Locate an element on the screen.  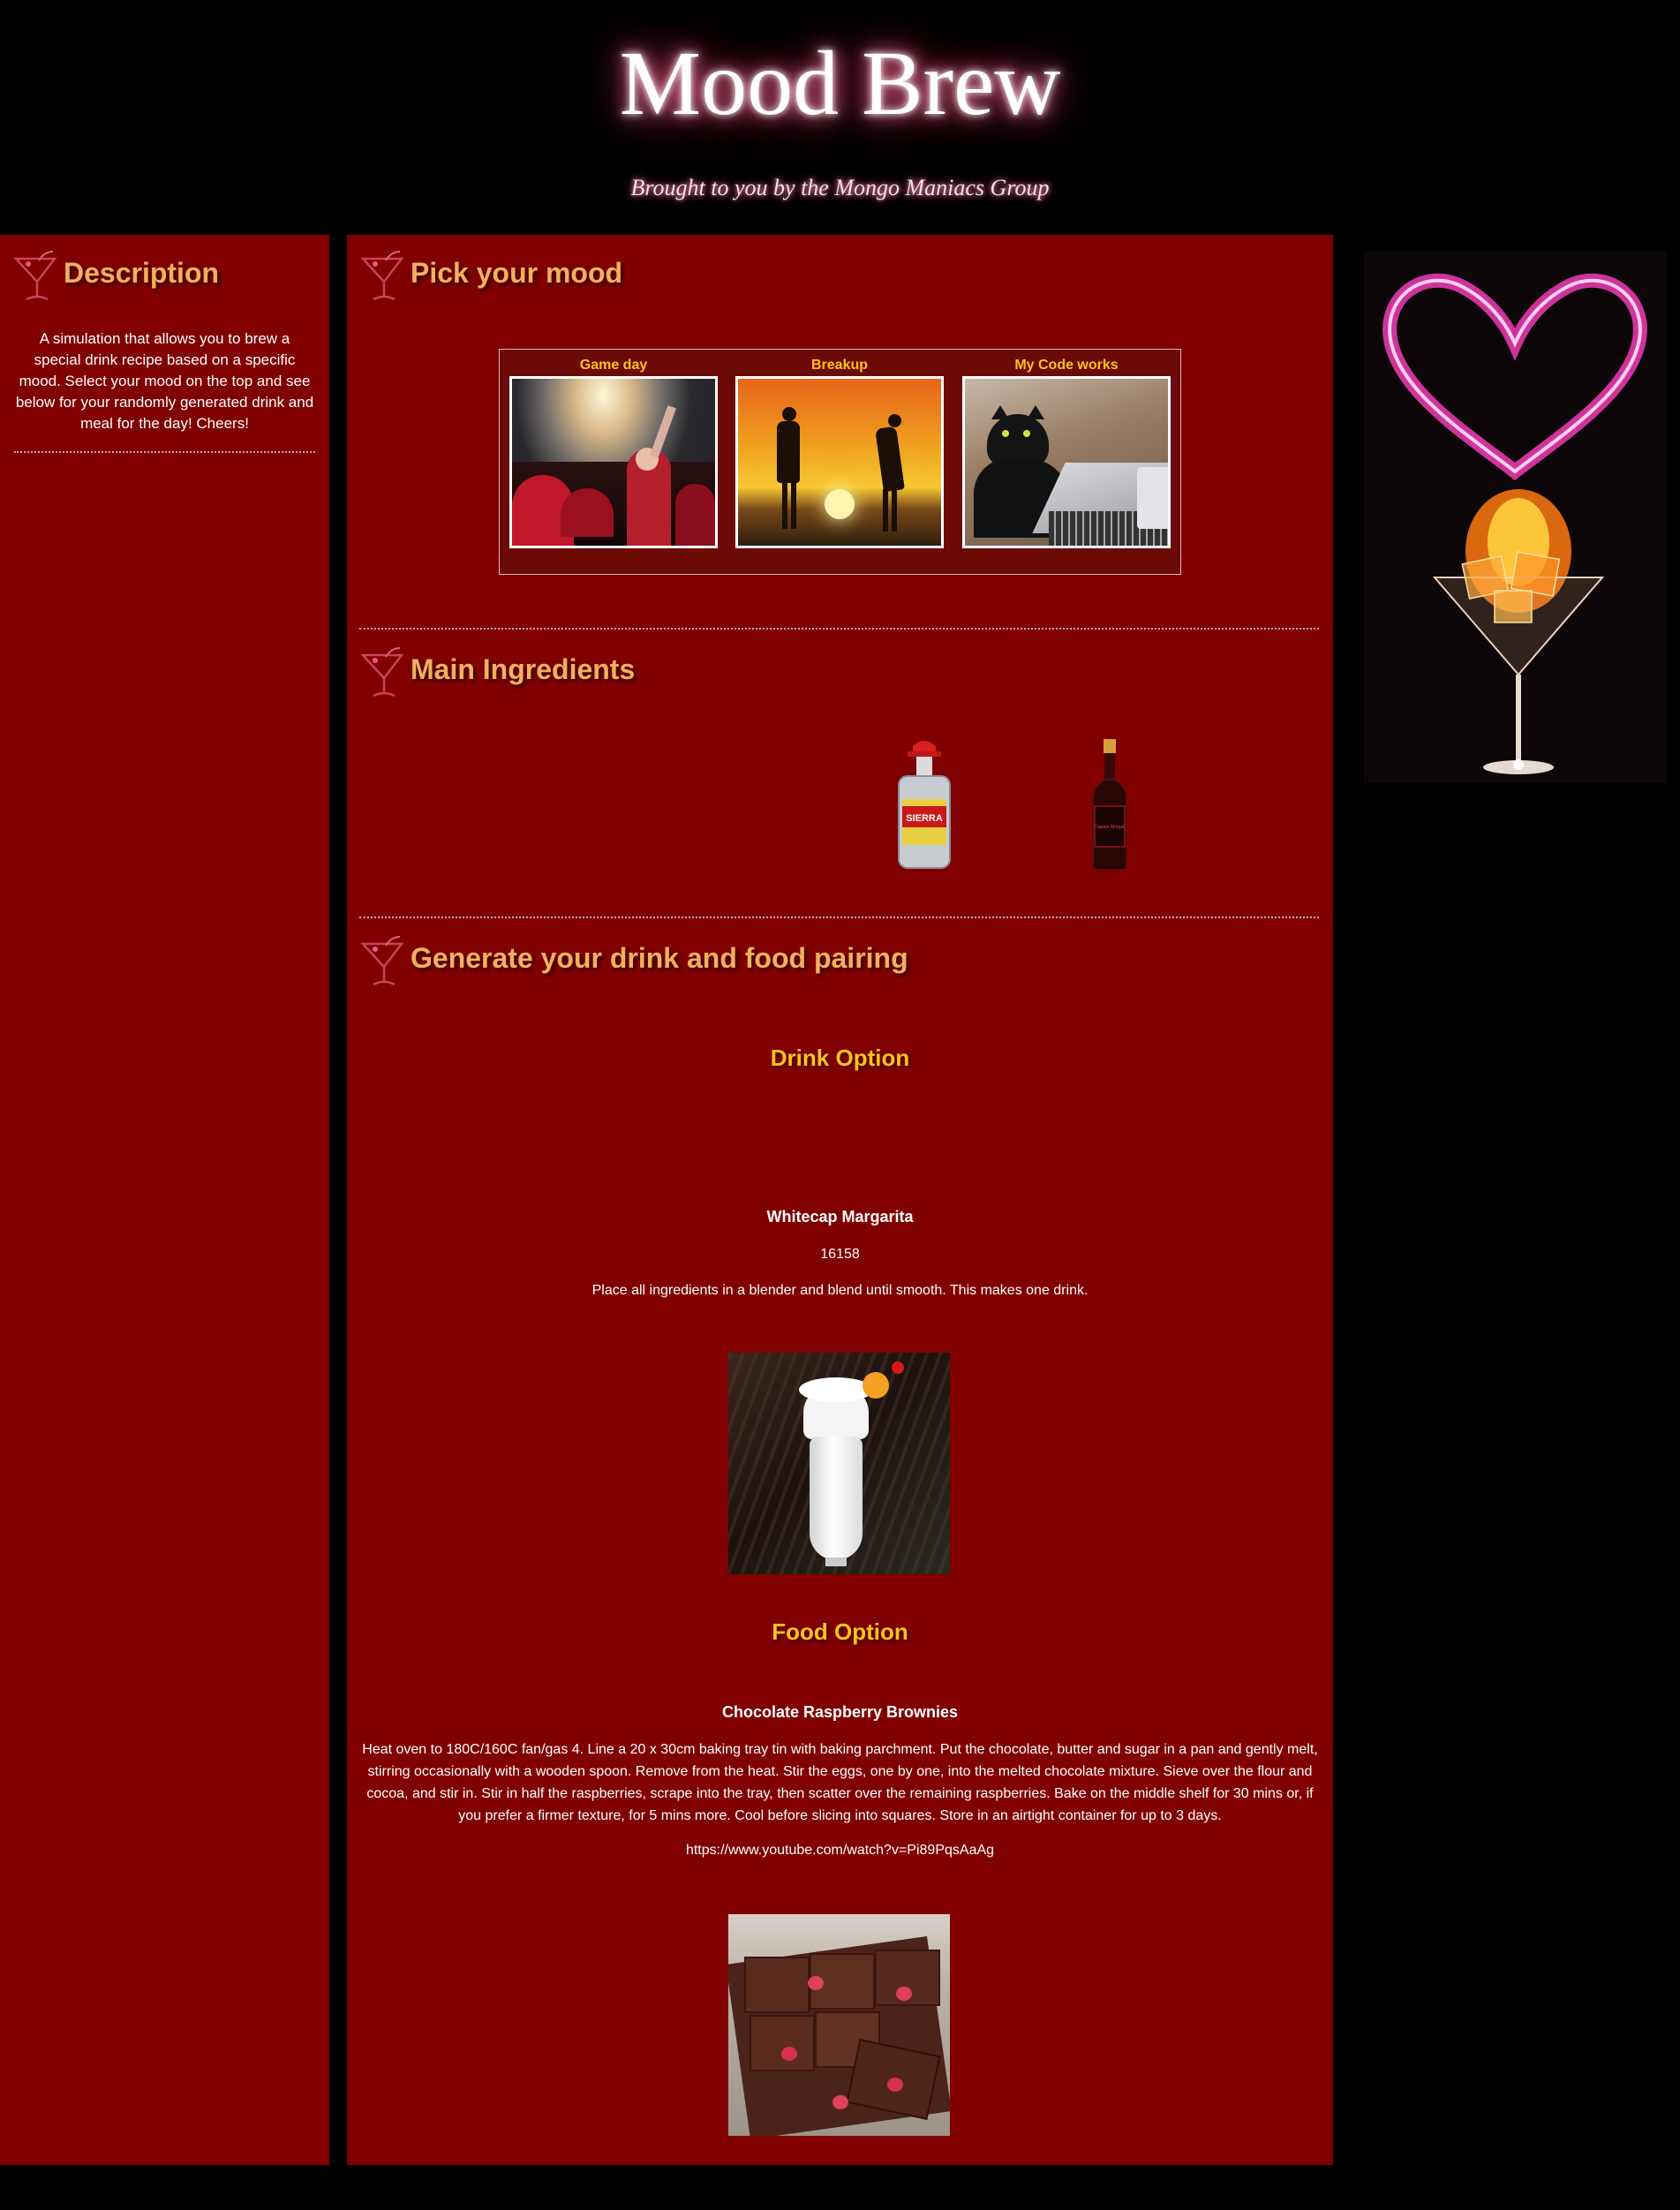
mood-label: Game day is located at coordinates (613, 365).